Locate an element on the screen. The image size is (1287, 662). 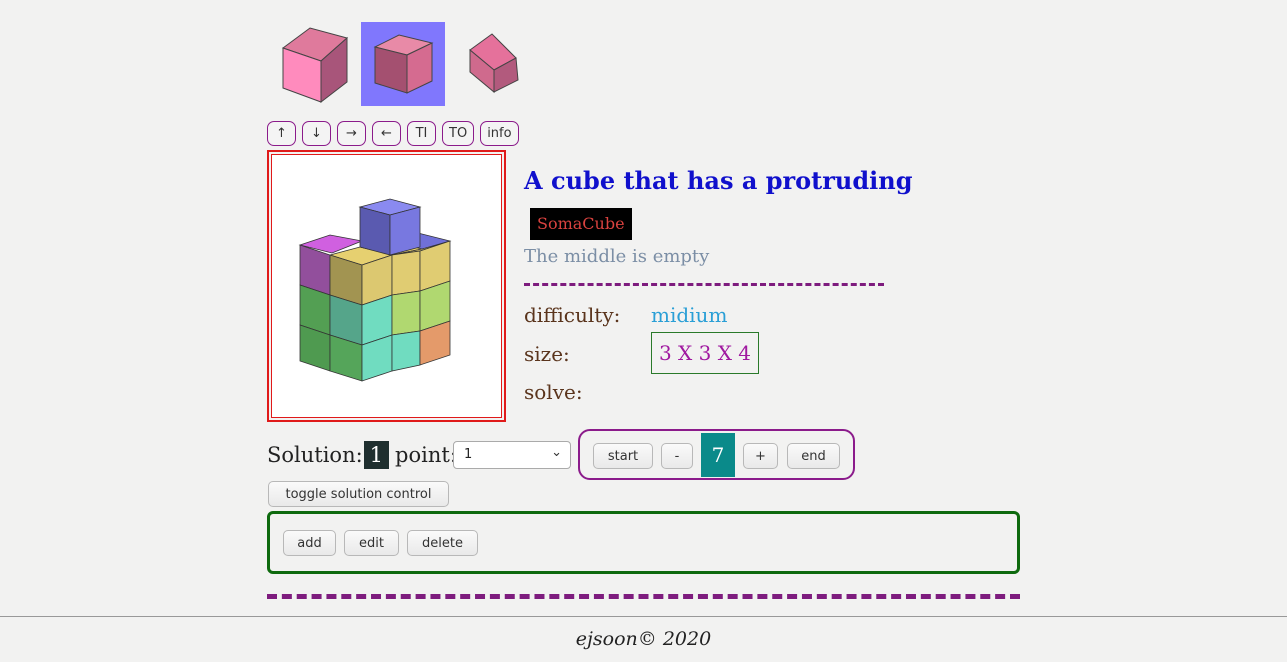
puzzle-title: A cube that has a protruding is located at coordinates (718, 180).